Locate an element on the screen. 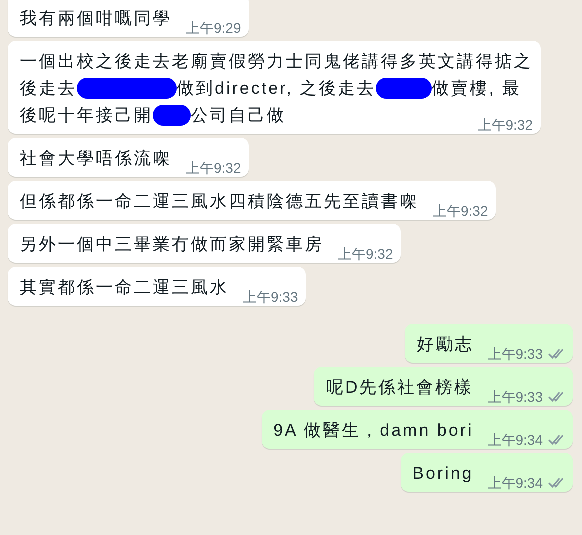 The image size is (582, 535). message-text: 公司自己做 is located at coordinates (238, 116).